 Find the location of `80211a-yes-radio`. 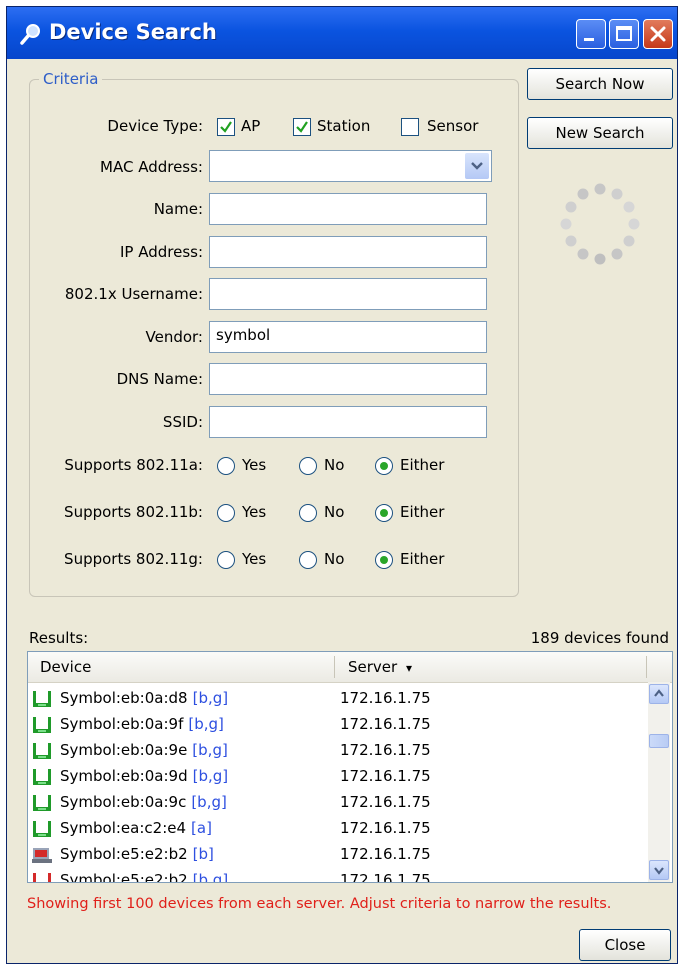

80211a-yes-radio is located at coordinates (226, 466).